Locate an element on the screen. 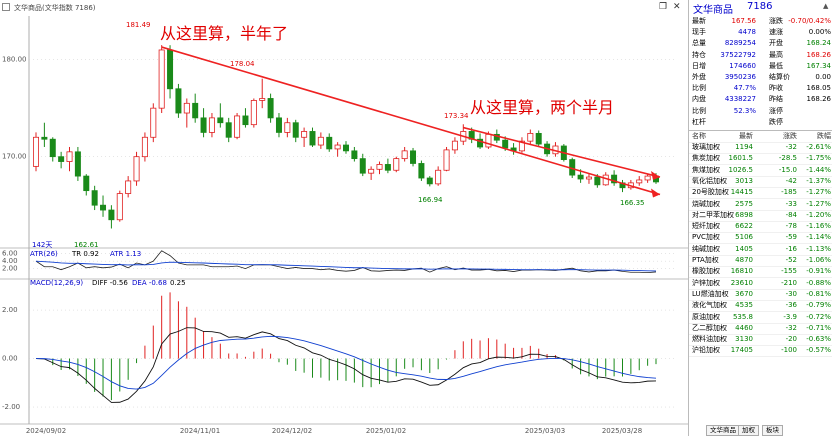 The width and height of the screenshot is (832, 436). watch-name: 对二甲苯加权 is located at coordinates (713, 214).